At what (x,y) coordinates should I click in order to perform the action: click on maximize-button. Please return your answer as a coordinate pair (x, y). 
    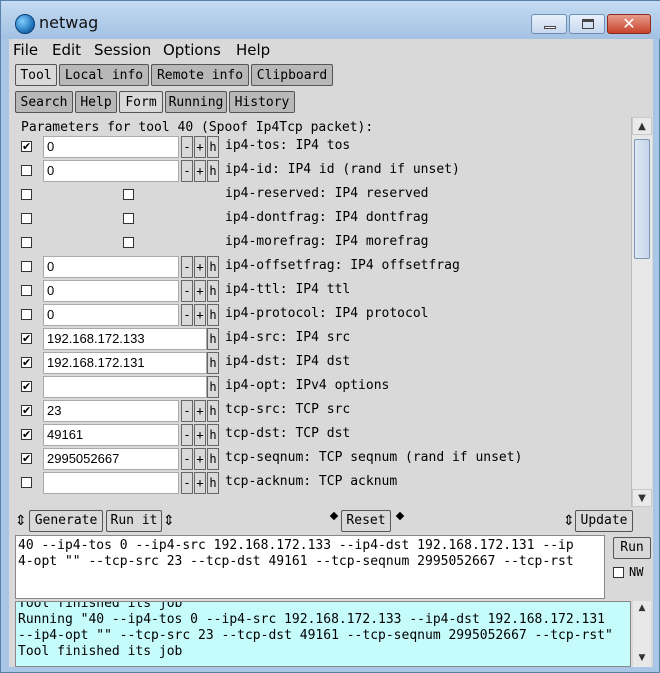
    Looking at the image, I should click on (587, 24).